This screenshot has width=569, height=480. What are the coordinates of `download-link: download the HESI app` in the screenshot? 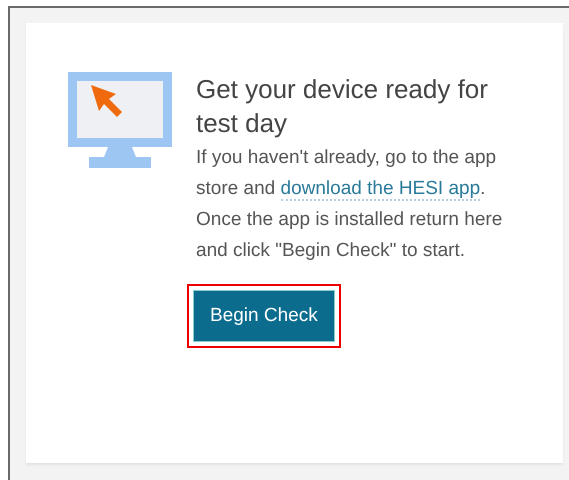 It's located at (380, 189).